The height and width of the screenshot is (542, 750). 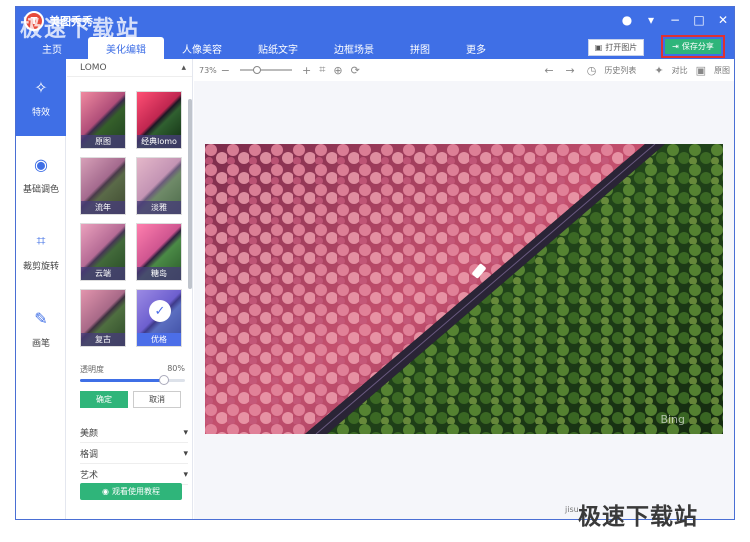 I want to click on rail-item-effects: ✧ 特效, so click(x=41, y=97).